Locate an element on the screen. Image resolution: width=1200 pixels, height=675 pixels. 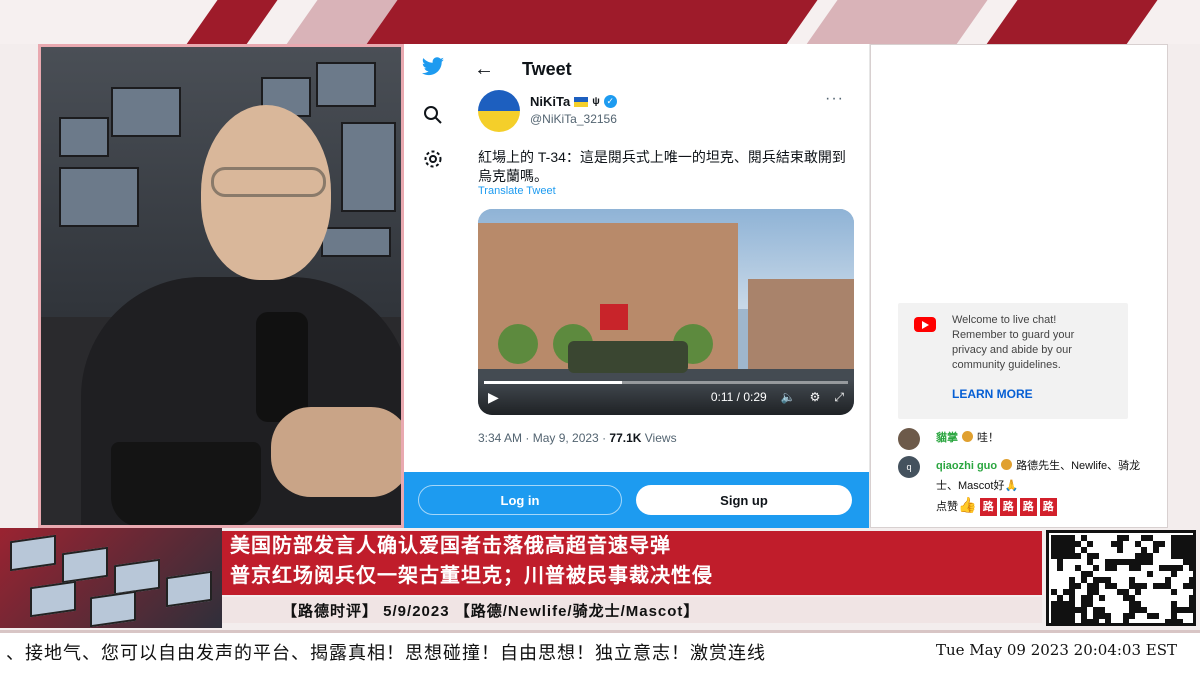
tweet-header: ← Tweet is located at coordinates (523, 69).